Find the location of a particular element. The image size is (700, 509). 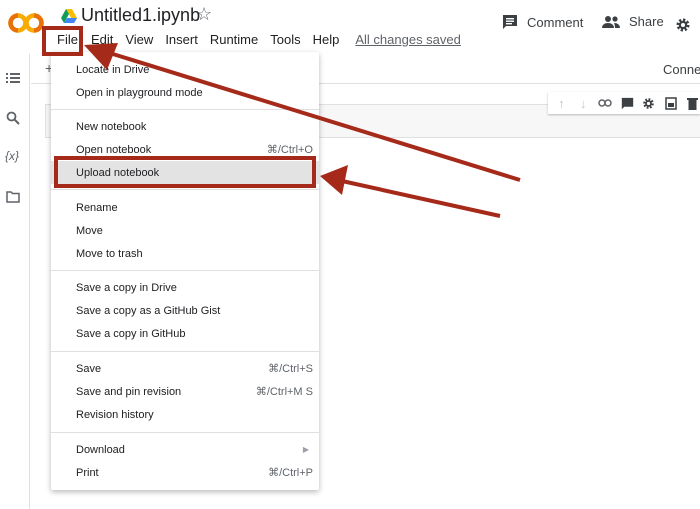

menu-item-label: Save and pin revision is located at coordinates (129, 391).